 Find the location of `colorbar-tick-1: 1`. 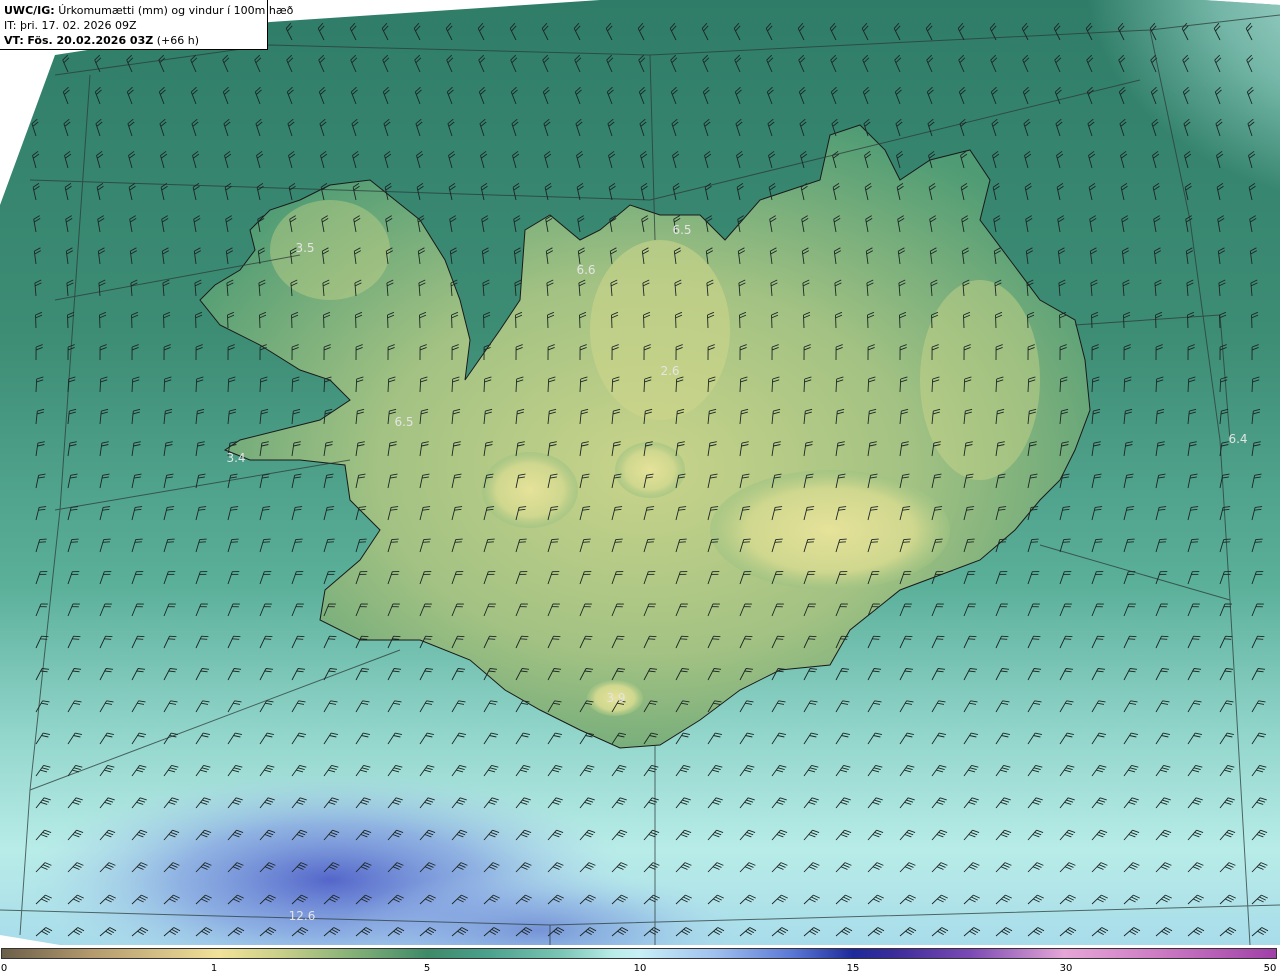

colorbar-tick-1: 1 is located at coordinates (214, 968).